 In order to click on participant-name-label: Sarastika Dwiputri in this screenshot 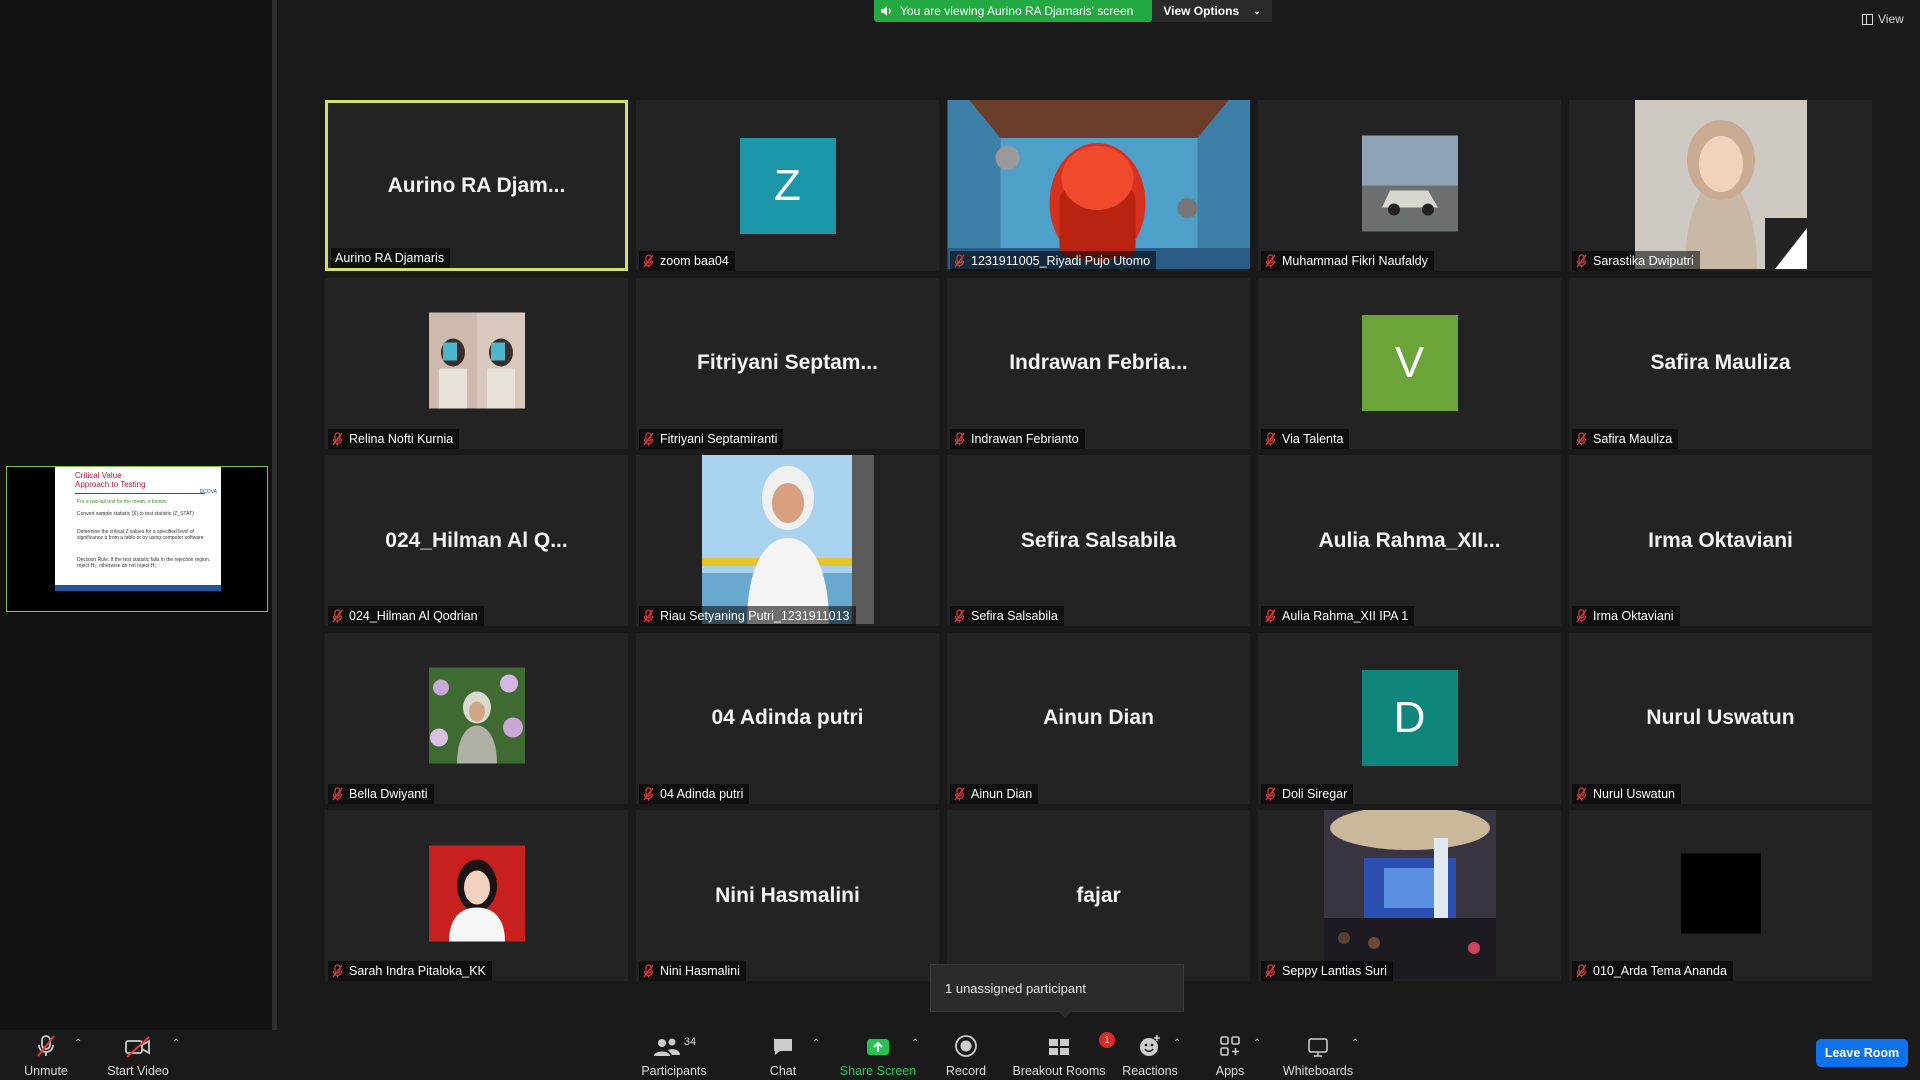, I will do `click(1636, 261)`.